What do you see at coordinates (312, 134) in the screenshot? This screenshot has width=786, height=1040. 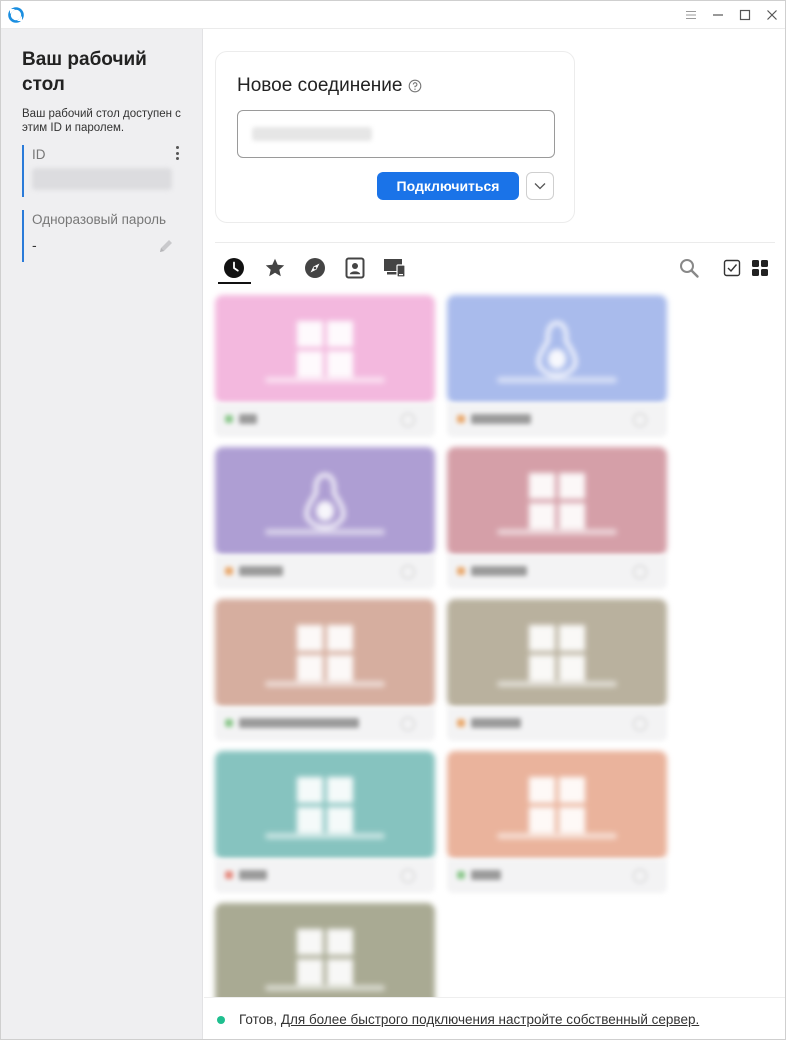 I see `remote-id-input-value-blurred` at bounding box center [312, 134].